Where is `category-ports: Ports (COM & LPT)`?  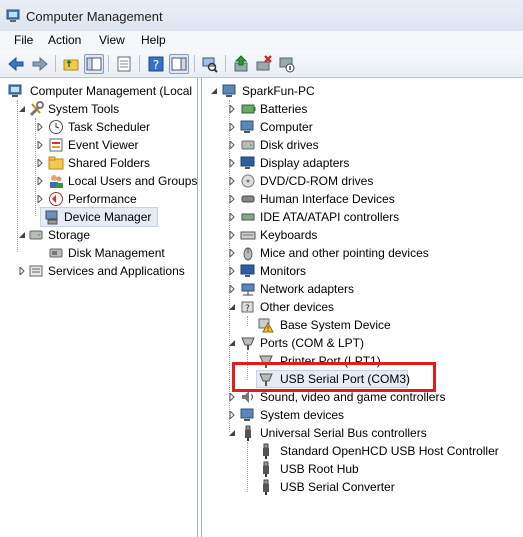 category-ports: Ports (COM & LPT) is located at coordinates (362, 343).